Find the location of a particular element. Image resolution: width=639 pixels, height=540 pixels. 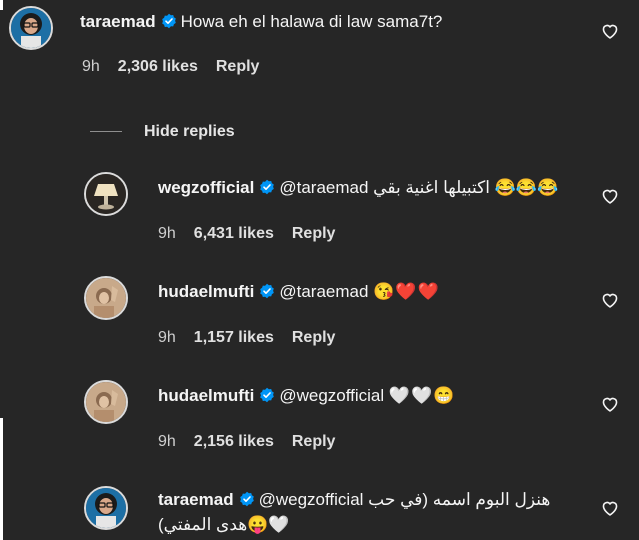

likes-count: 1,157 likes is located at coordinates (234, 337).